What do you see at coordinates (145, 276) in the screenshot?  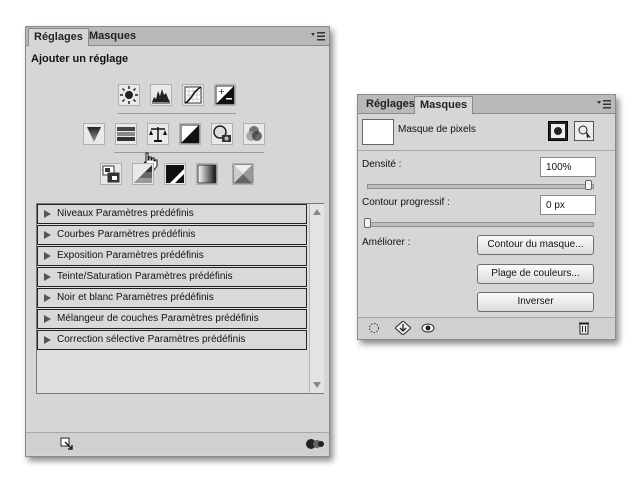 I see `preset-label: Teinte/Saturation Paramètres prédéfinis` at bounding box center [145, 276].